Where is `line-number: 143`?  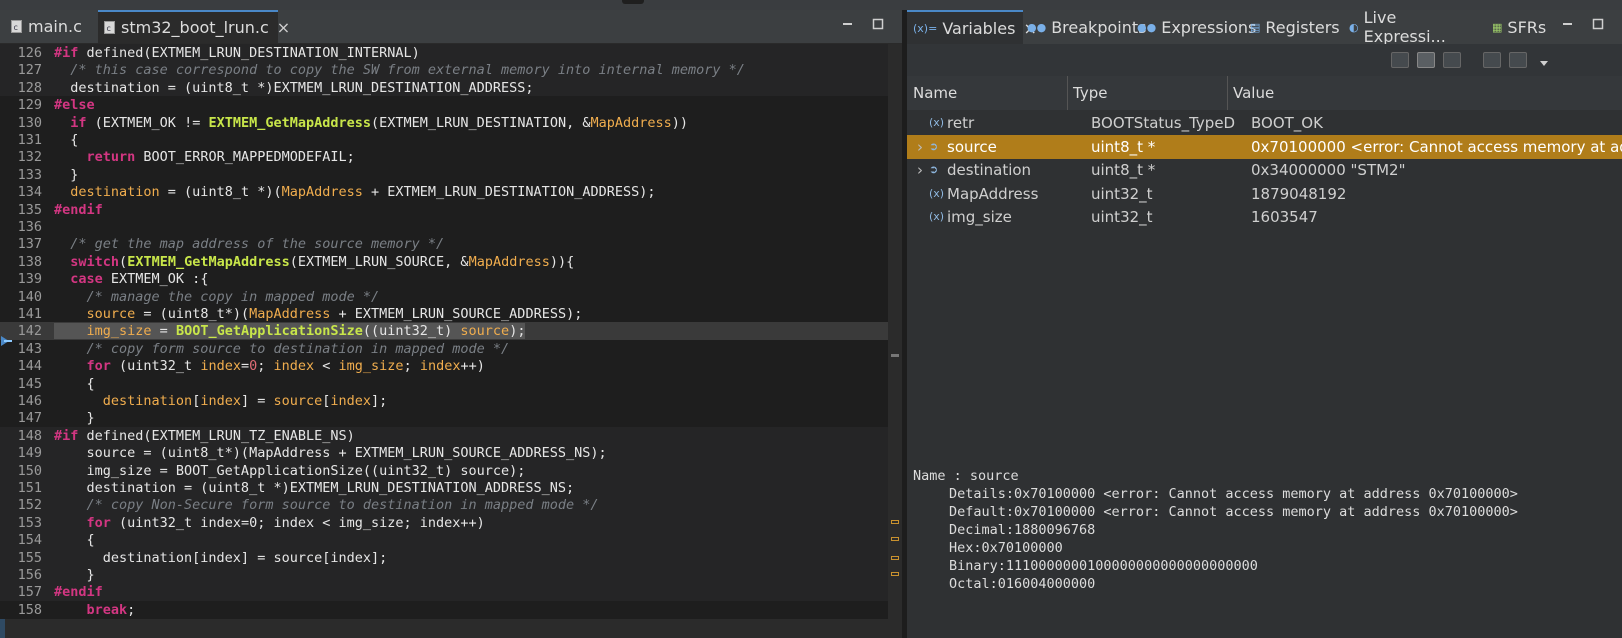
line-number: 143 is located at coordinates (27, 349).